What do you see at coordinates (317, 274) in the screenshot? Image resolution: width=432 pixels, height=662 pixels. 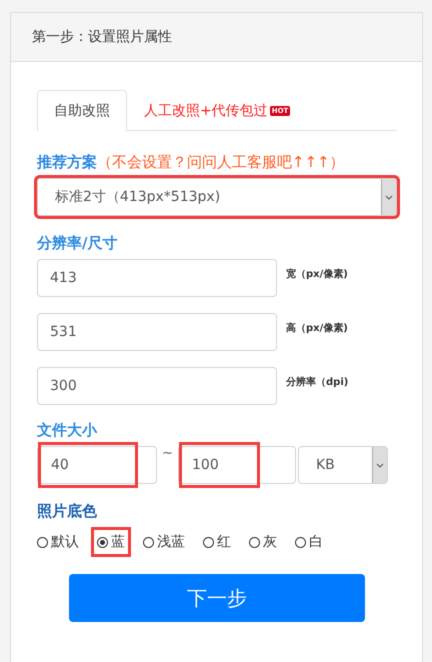 I see `field-unit: 宽（px/像素)` at bounding box center [317, 274].